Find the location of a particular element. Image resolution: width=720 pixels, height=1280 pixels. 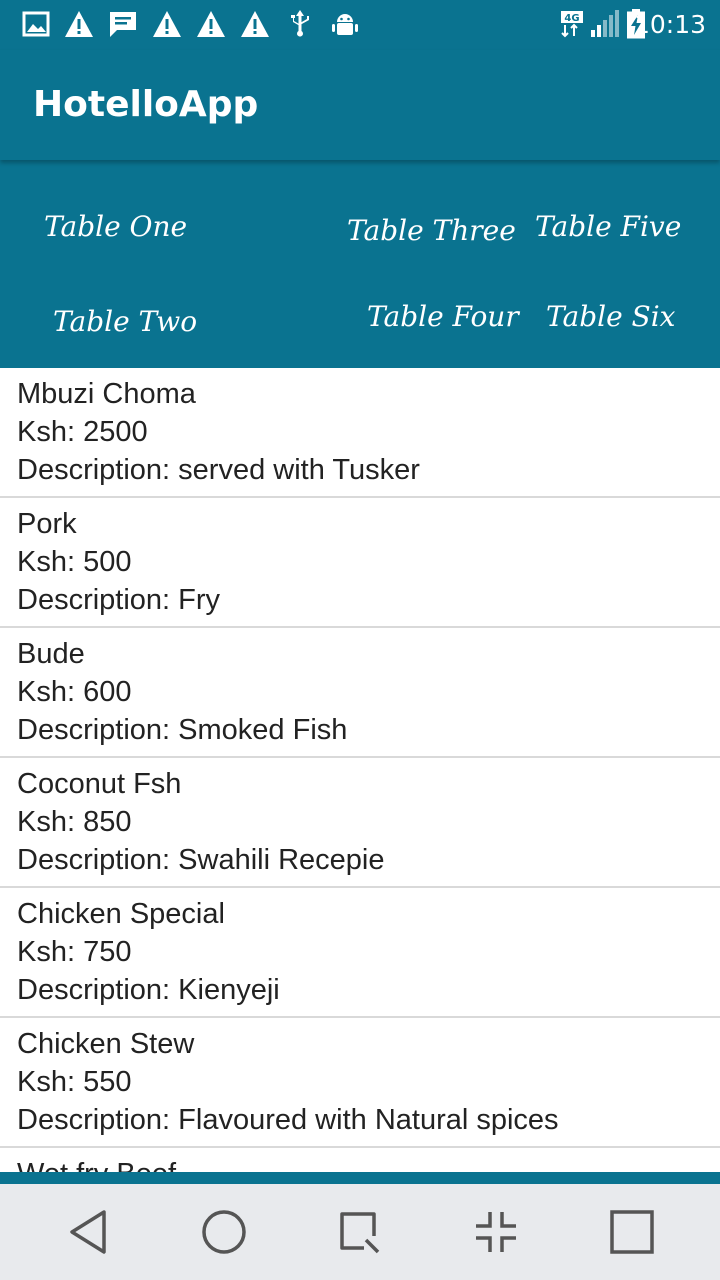

table-two-button: Table Two is located at coordinates (125, 321).